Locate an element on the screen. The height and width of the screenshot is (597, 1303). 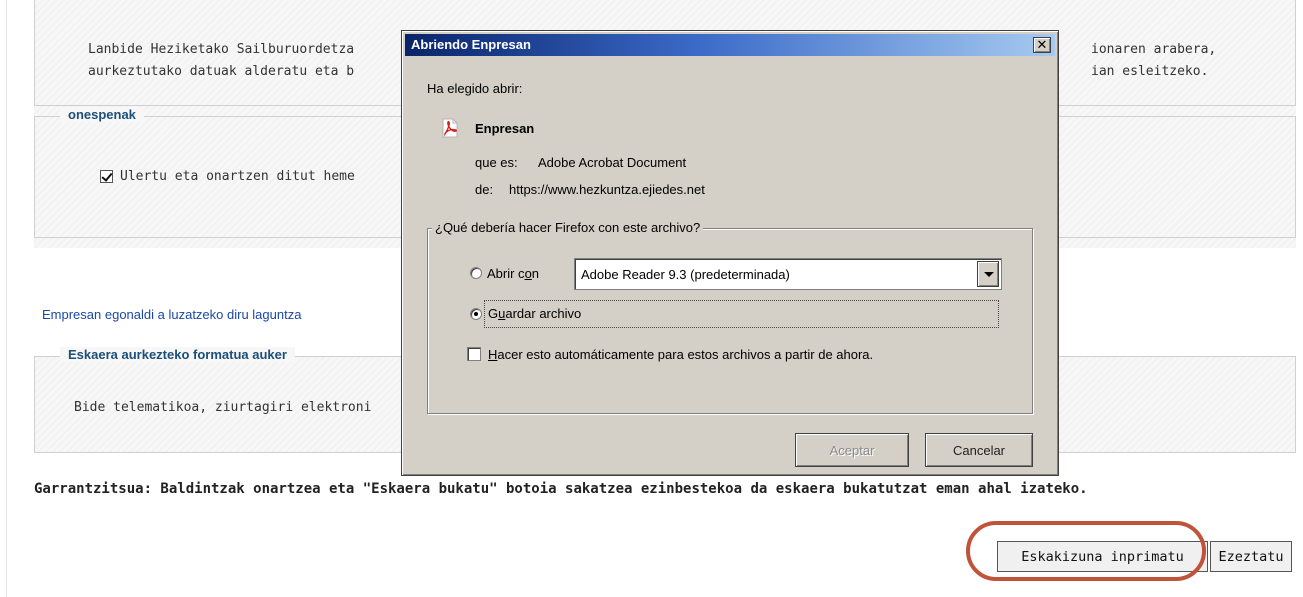
open-with-app-value: Adobe Reader 9.3 (predeterminada) is located at coordinates (685, 274).